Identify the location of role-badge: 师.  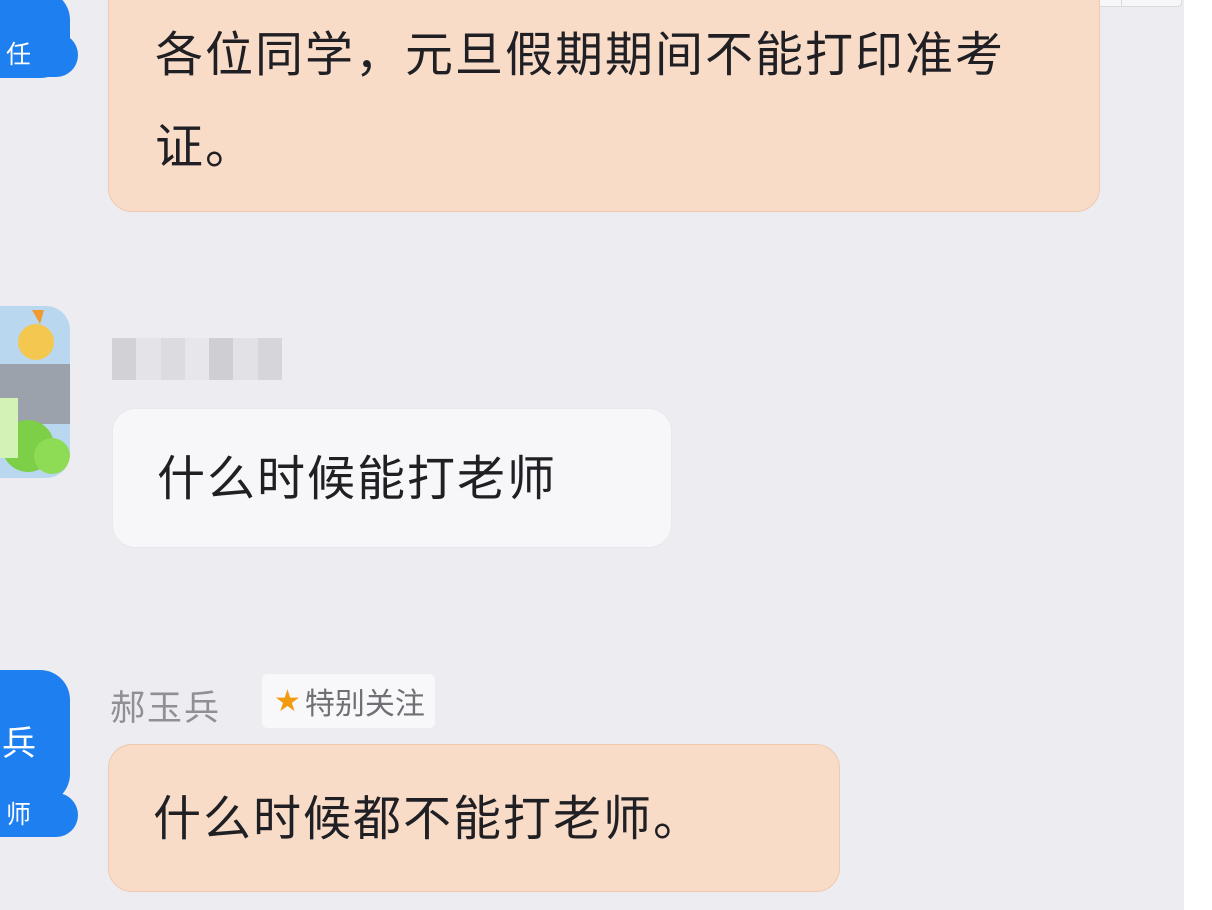
(39, 815).